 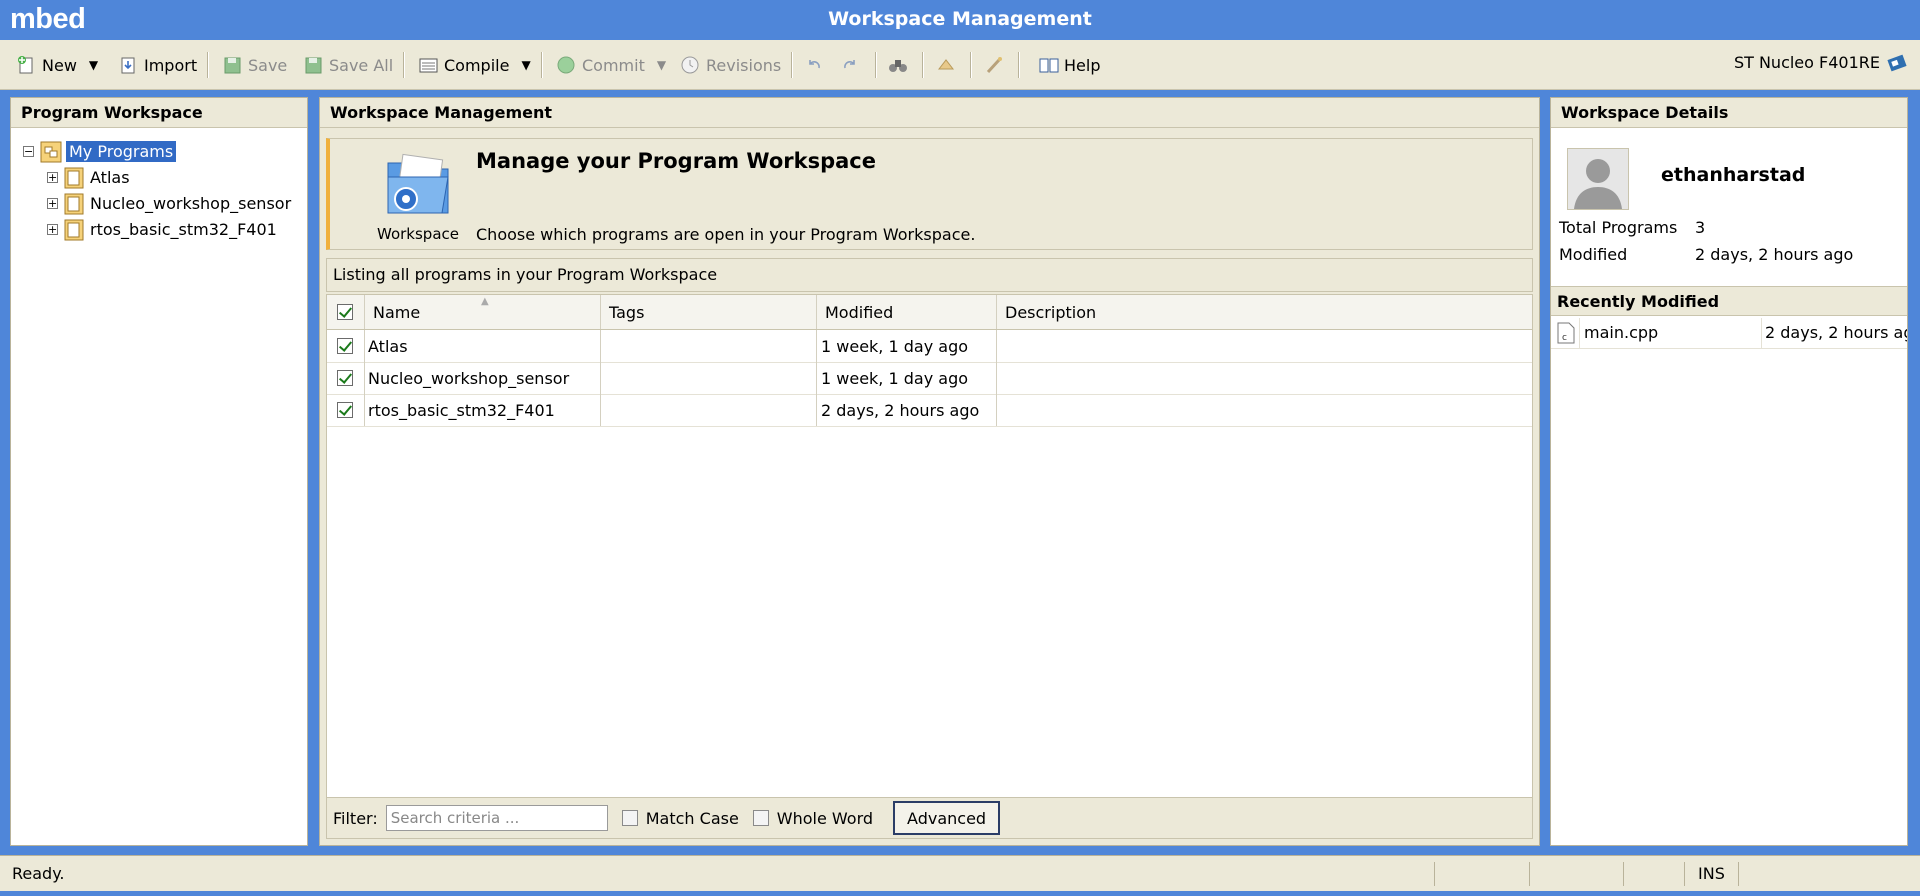 What do you see at coordinates (418, 234) in the screenshot?
I see `workspace-icon-caption: Workspace` at bounding box center [418, 234].